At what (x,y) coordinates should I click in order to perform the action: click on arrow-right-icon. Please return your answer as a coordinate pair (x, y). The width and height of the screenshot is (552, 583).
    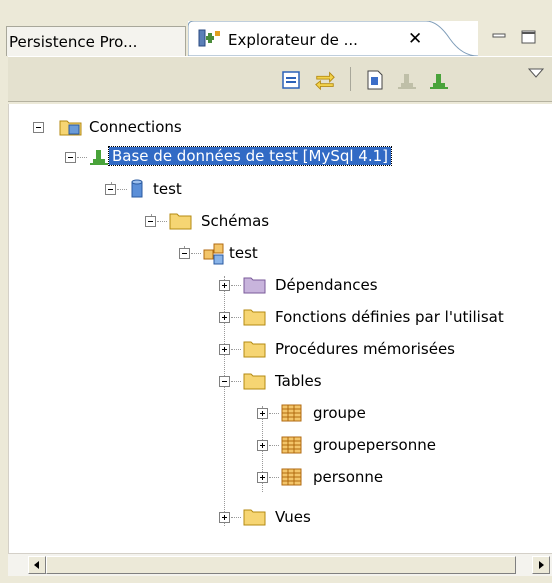
    Looking at the image, I should click on (541, 565).